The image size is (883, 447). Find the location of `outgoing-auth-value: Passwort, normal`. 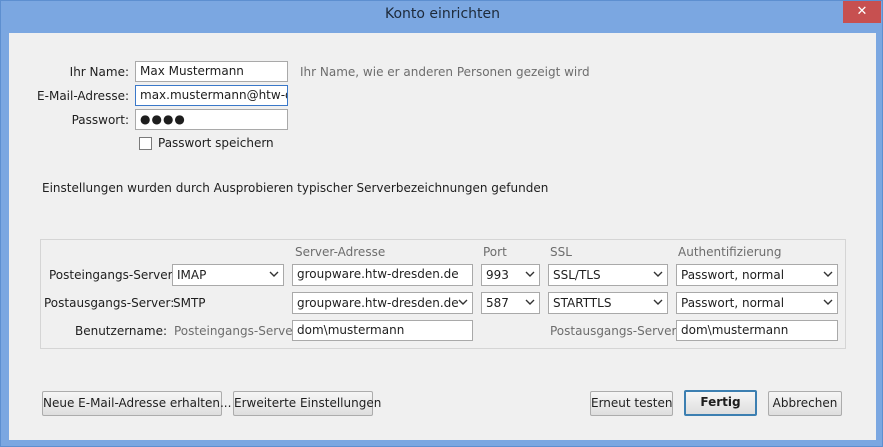

outgoing-auth-value: Passwort, normal is located at coordinates (733, 303).